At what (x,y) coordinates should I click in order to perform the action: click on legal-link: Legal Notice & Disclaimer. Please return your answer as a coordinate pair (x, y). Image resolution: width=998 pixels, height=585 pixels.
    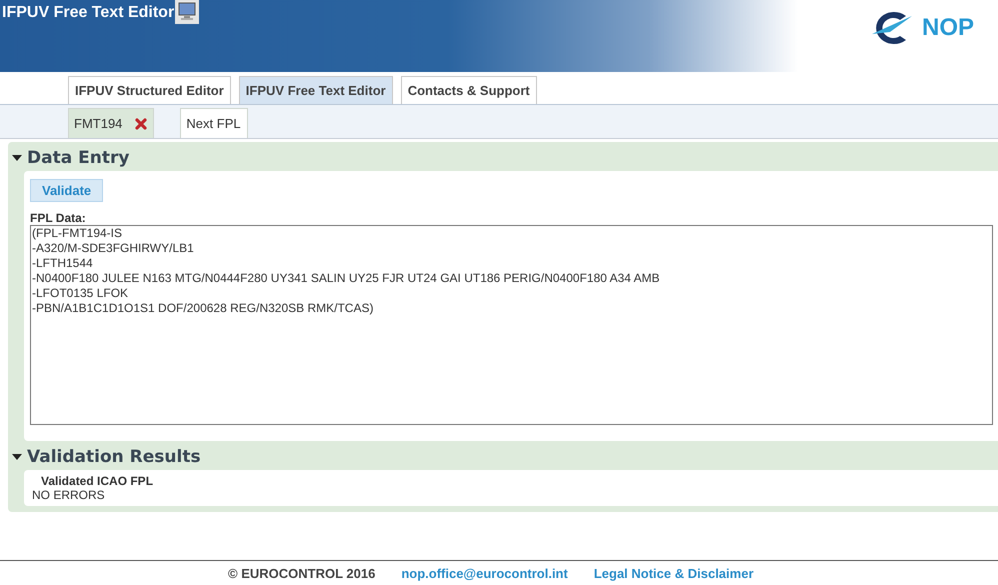
    Looking at the image, I should click on (674, 573).